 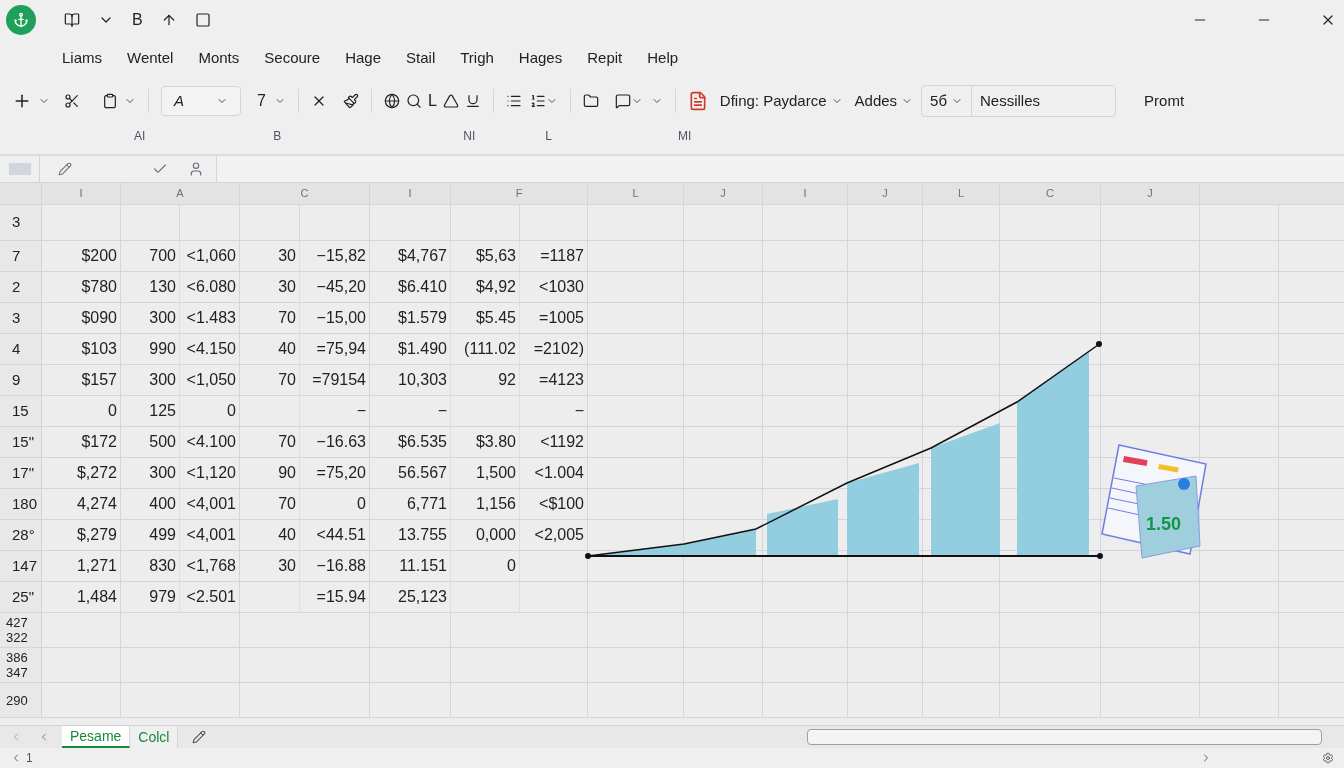 What do you see at coordinates (21, 442) in the screenshot?
I see `row-header: 15"` at bounding box center [21, 442].